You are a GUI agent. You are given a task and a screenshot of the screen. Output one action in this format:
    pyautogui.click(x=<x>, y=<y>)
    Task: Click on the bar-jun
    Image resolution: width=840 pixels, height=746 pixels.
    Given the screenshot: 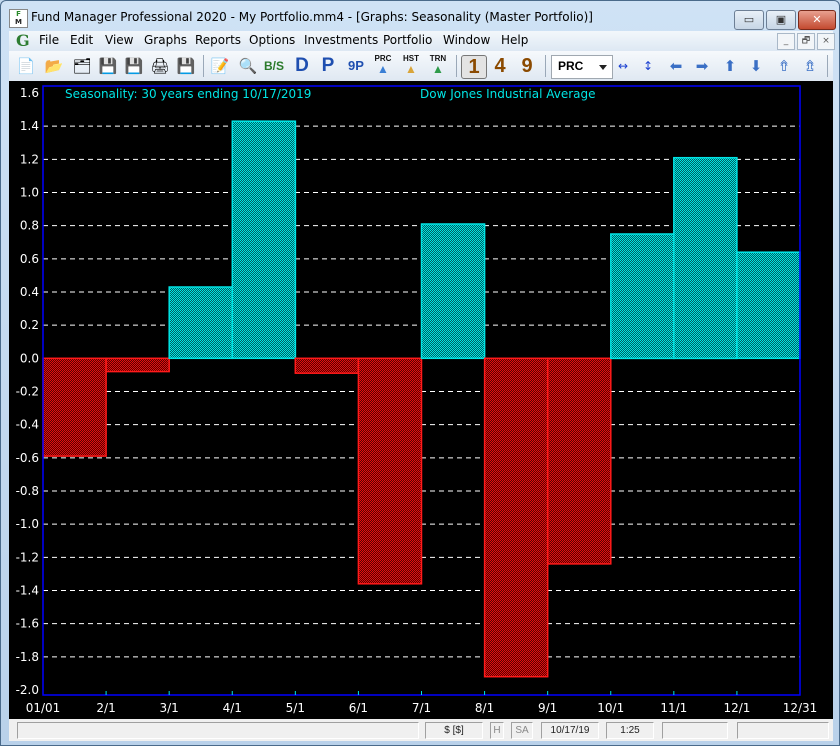 What is the action you would take?
    pyautogui.click(x=390, y=471)
    